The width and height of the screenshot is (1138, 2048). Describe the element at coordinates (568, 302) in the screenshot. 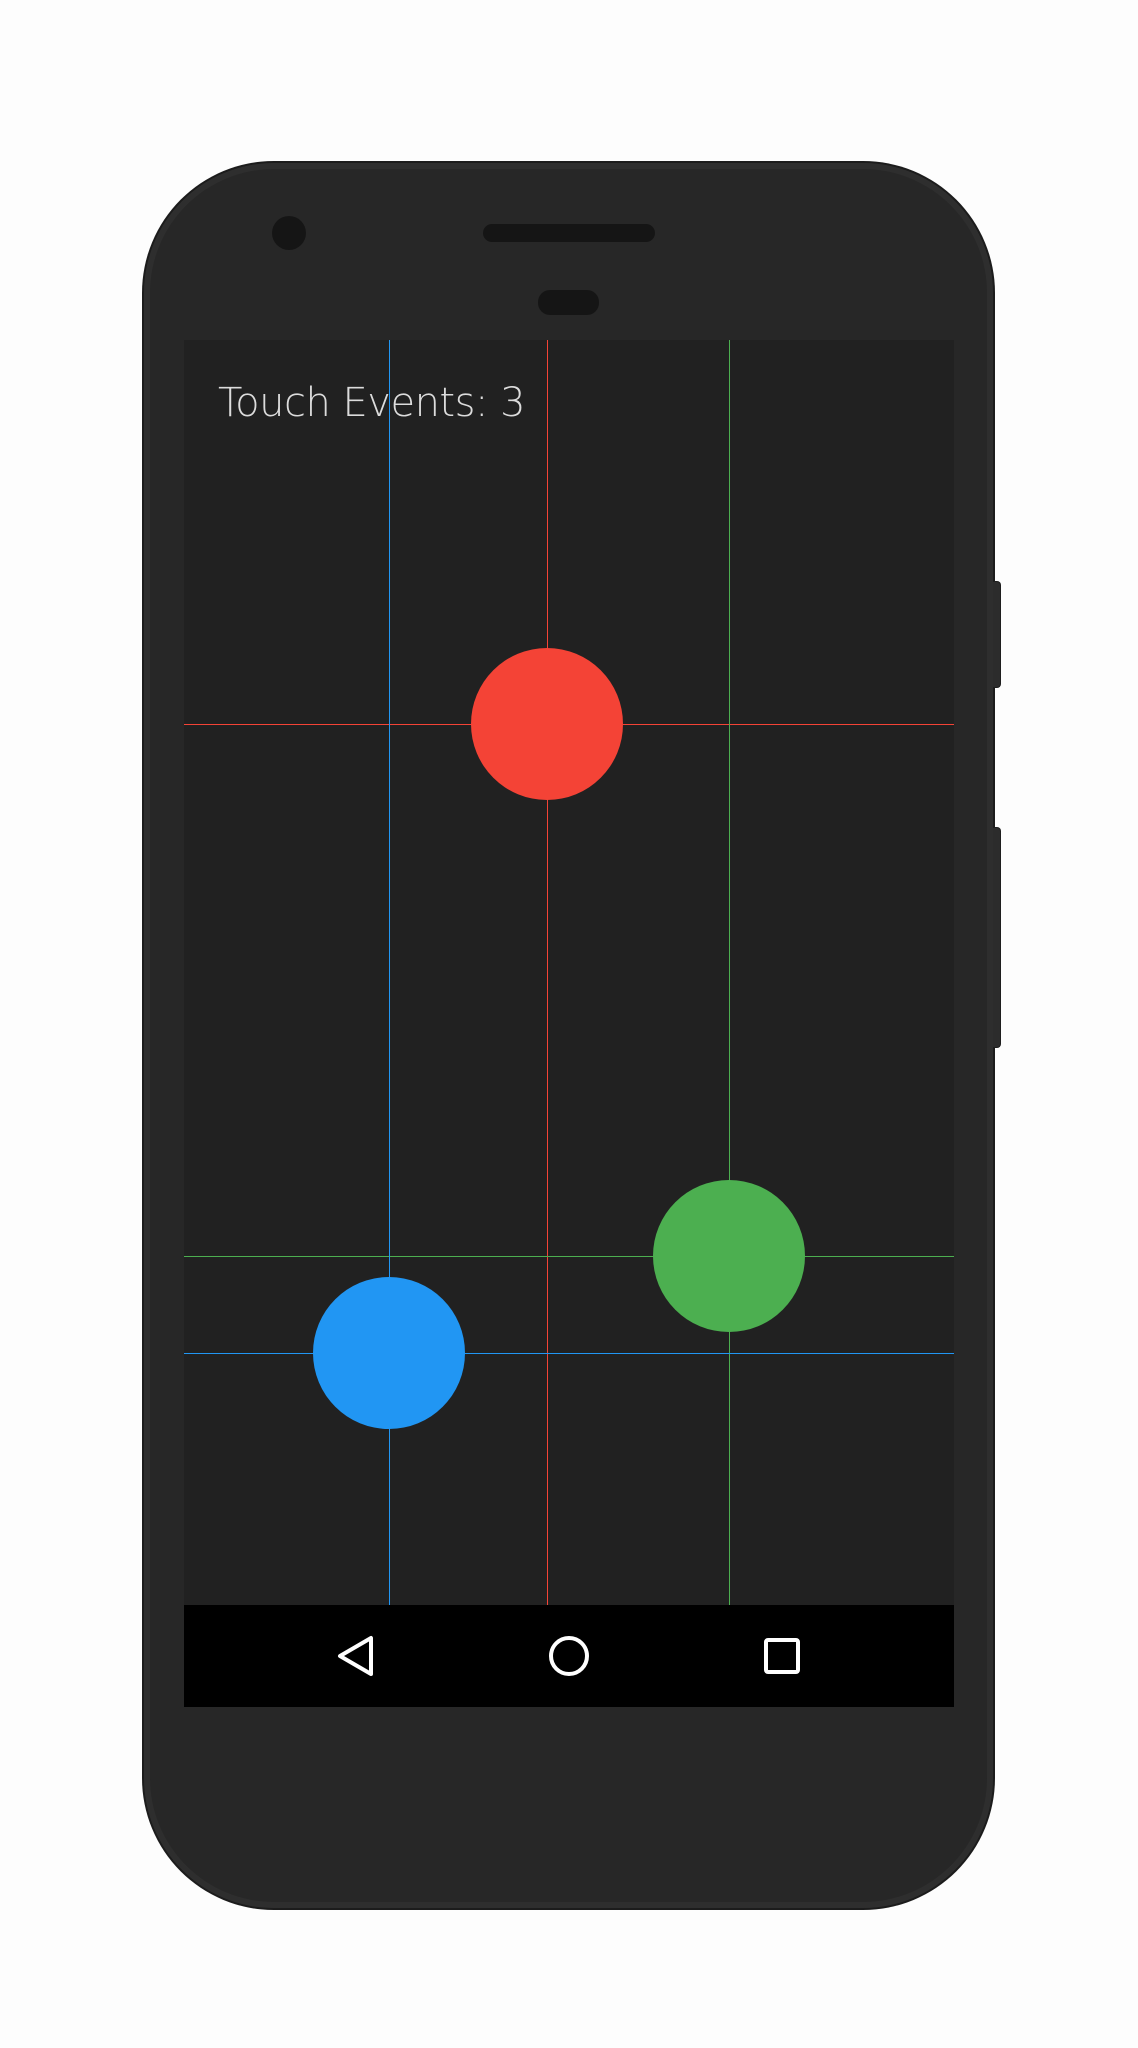

I see `proximity-sensor` at that location.